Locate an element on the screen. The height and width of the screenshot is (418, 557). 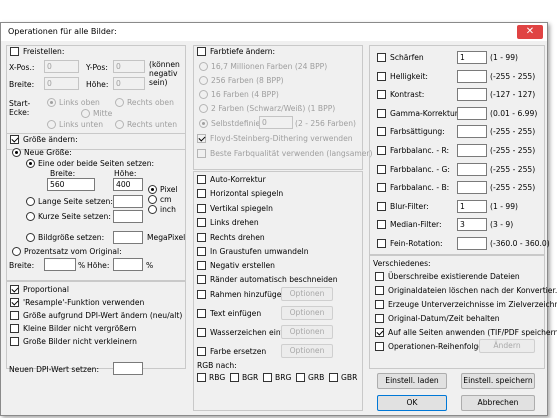
auto-crop-checkbox is located at coordinates (201, 279).